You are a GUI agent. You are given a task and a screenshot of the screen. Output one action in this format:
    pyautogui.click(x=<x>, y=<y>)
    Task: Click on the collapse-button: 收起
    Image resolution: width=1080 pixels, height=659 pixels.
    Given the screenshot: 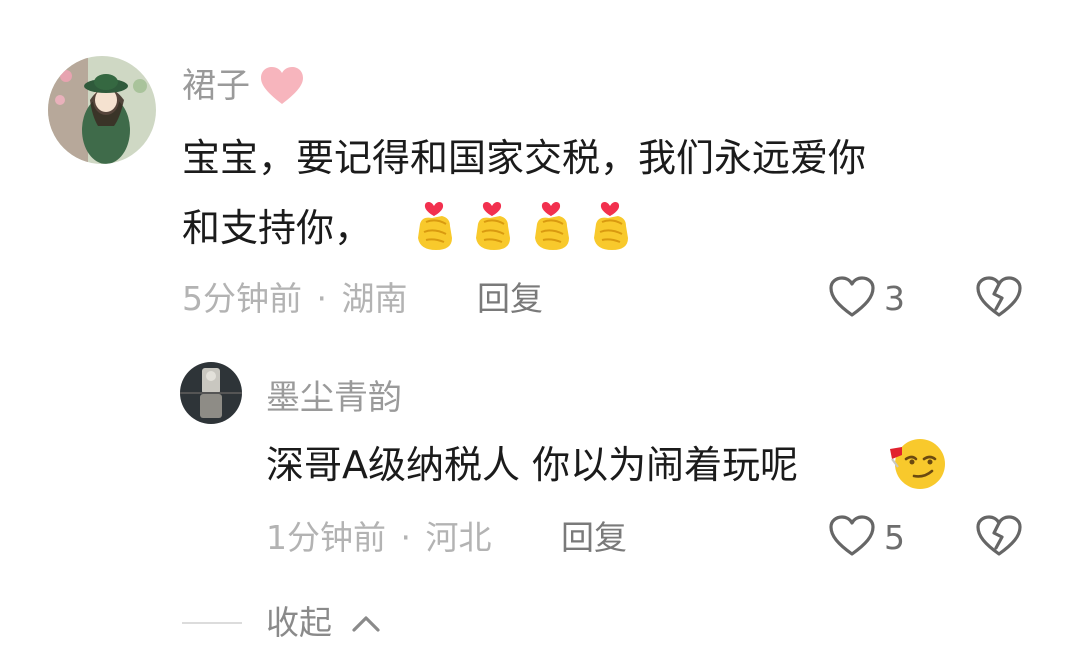 What is the action you would take?
    pyautogui.click(x=299, y=623)
    